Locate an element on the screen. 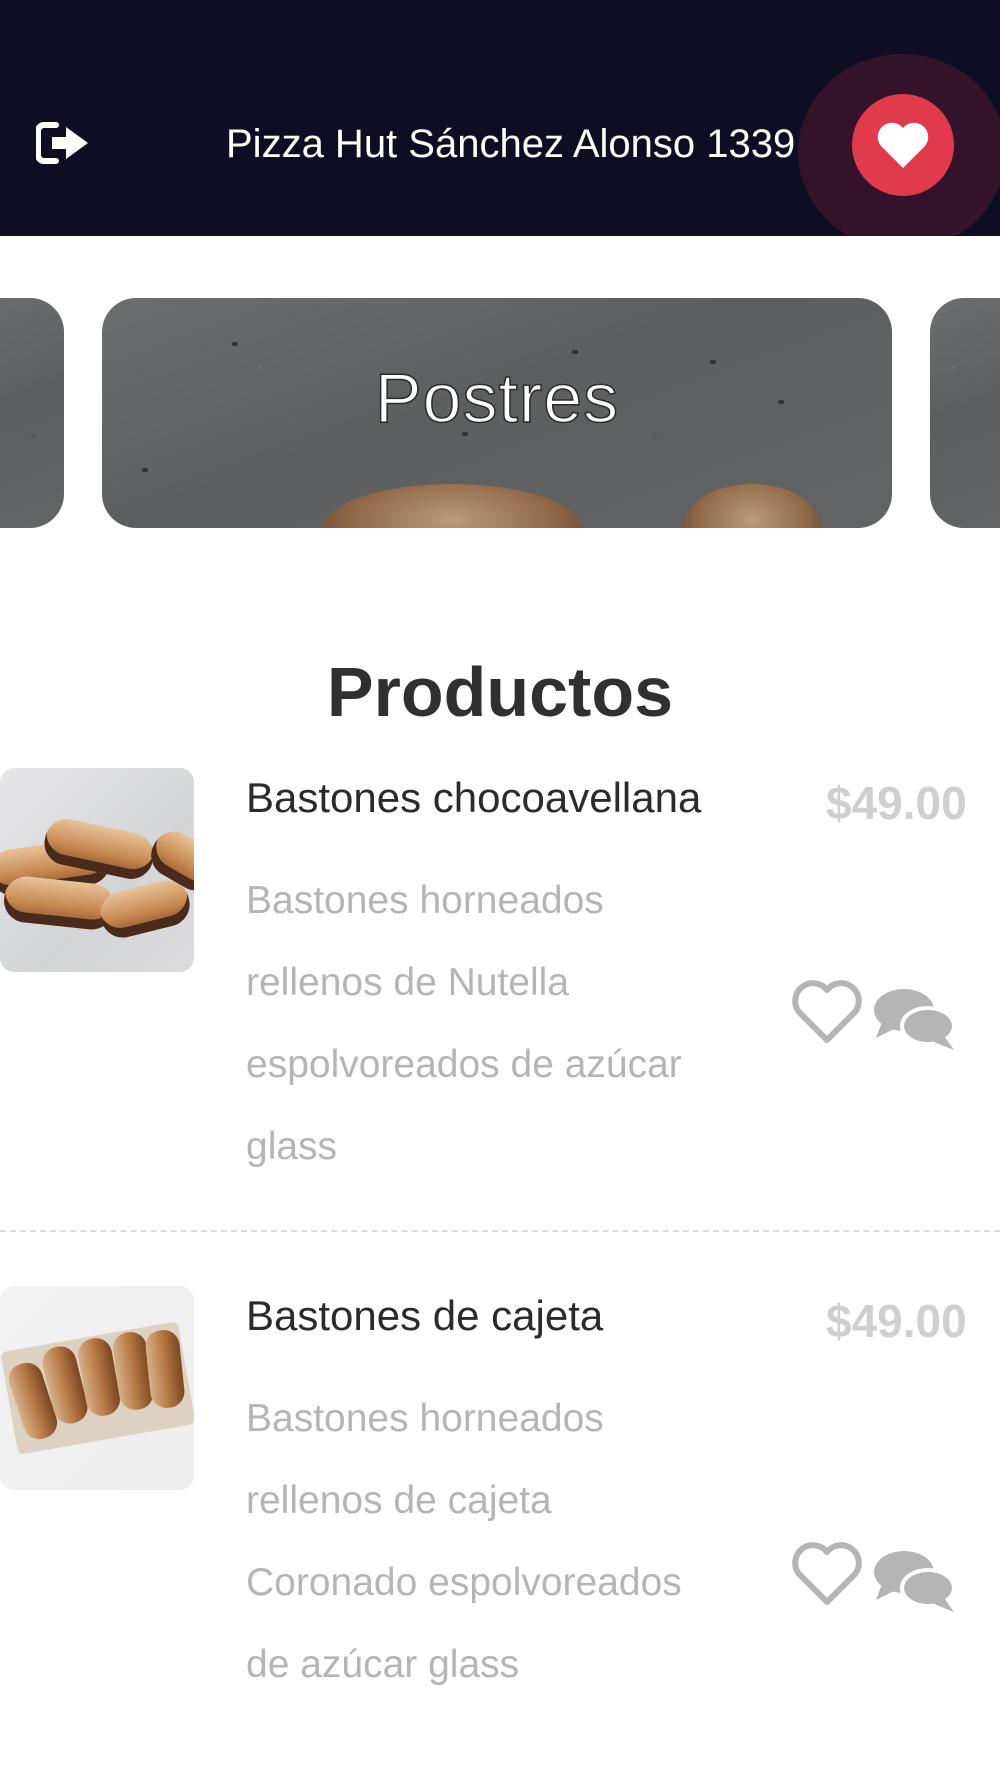 Image resolution: width=1000 pixels, height=1778 pixels. logout-icon is located at coordinates (62, 143).